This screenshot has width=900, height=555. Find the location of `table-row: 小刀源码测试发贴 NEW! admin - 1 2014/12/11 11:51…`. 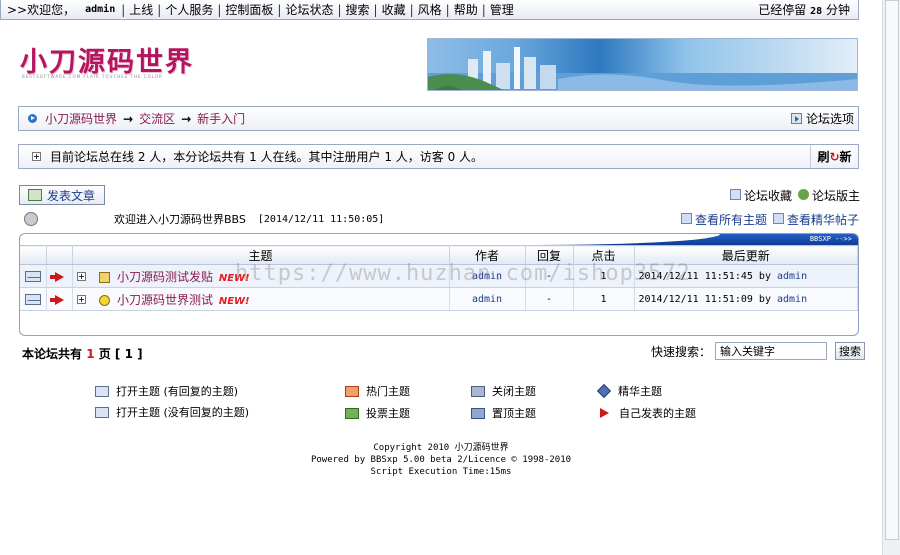

table-row: 小刀源码测试发贴 NEW! admin - 1 2014/12/11 11:51… is located at coordinates (439, 276).